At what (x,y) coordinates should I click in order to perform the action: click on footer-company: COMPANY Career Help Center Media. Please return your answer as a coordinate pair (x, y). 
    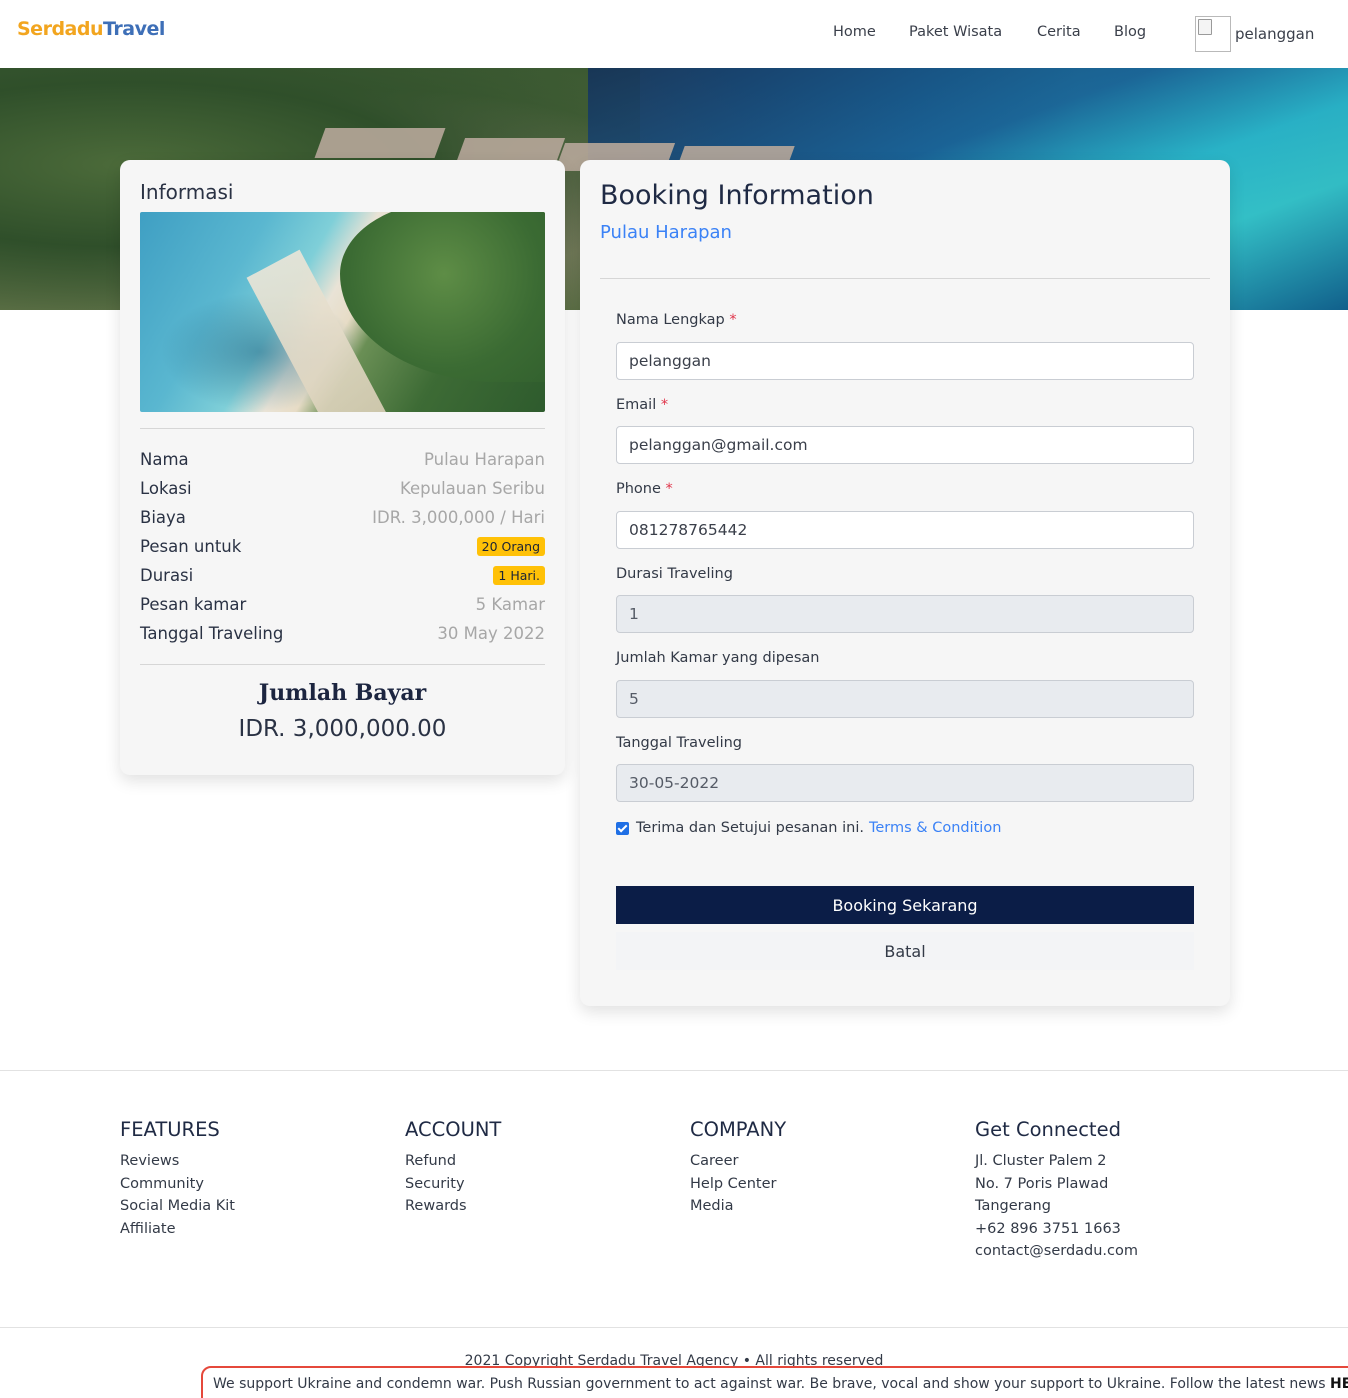
    Looking at the image, I should click on (738, 1168).